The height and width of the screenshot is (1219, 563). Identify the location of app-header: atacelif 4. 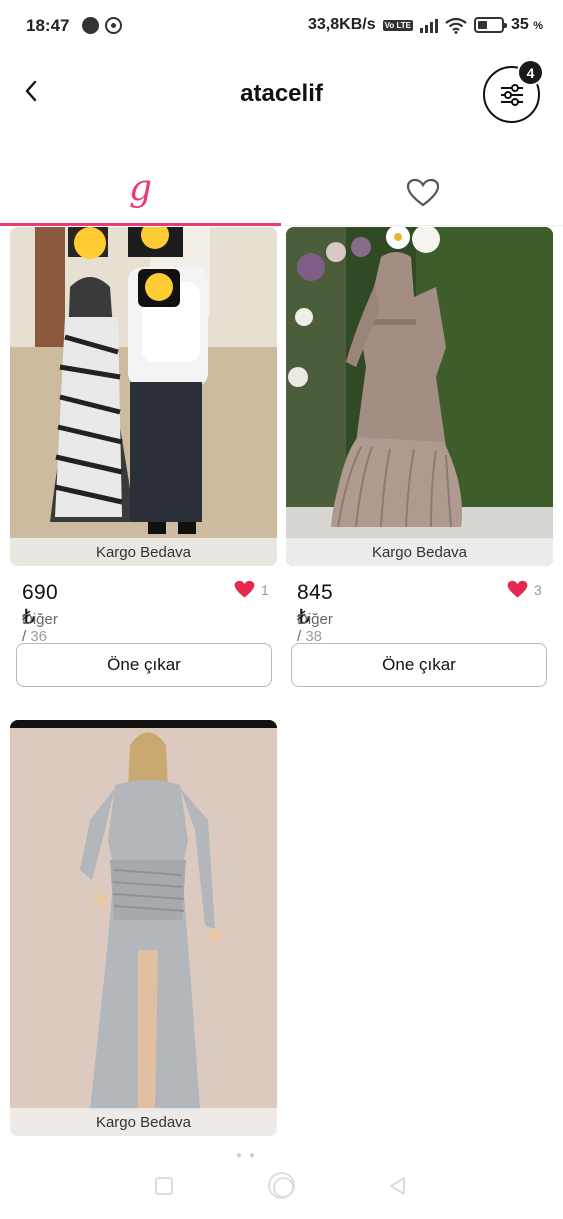
(281, 97).